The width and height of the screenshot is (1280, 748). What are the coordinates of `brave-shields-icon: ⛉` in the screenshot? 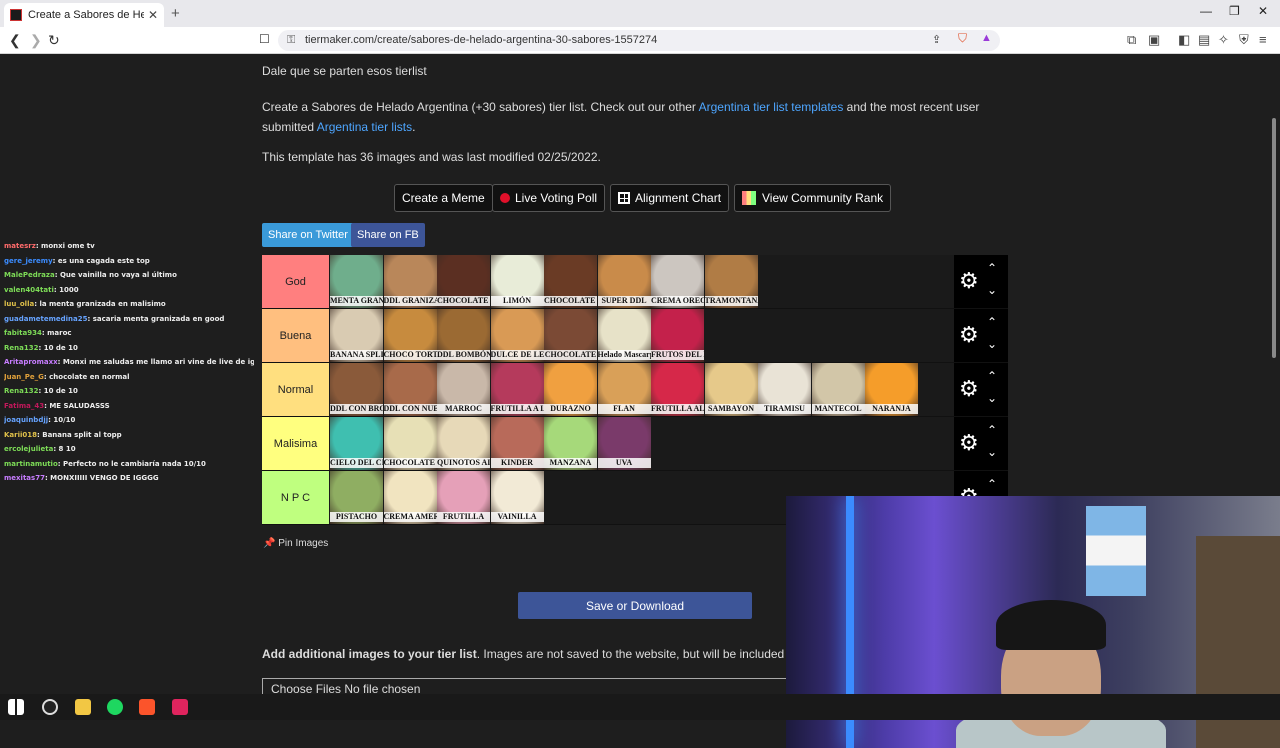 It's located at (962, 38).